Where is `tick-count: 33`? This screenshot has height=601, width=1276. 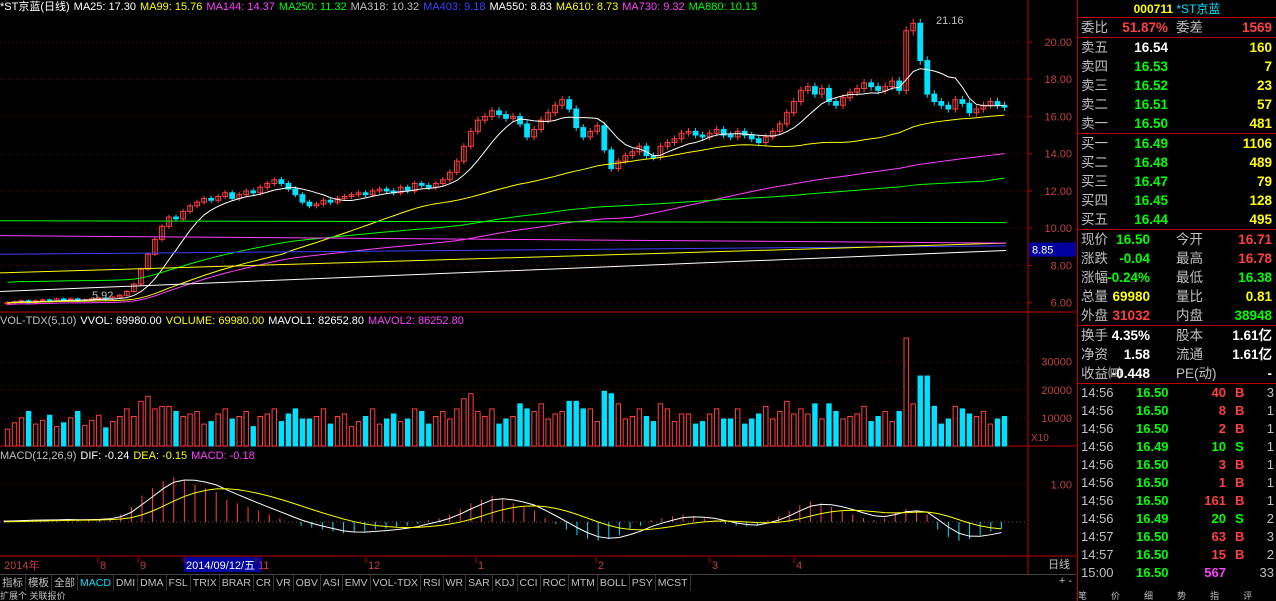 tick-count: 33 is located at coordinates (1266, 572).